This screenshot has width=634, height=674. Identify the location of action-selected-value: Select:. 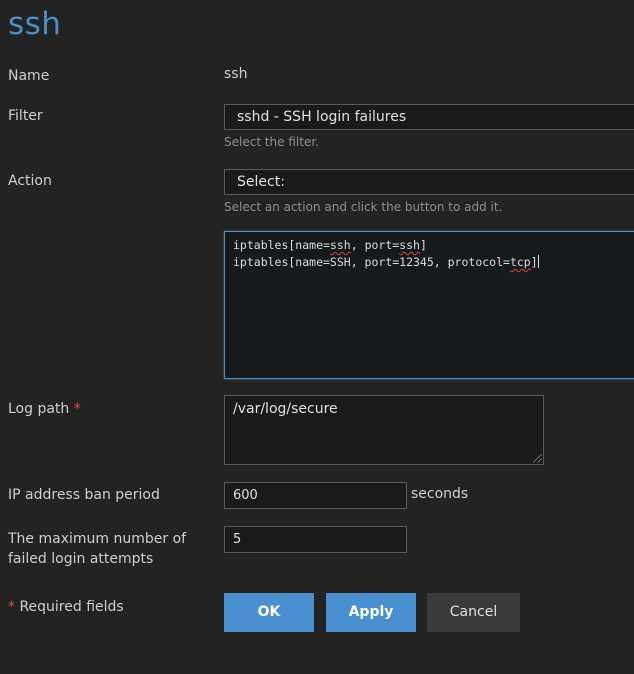
(261, 182).